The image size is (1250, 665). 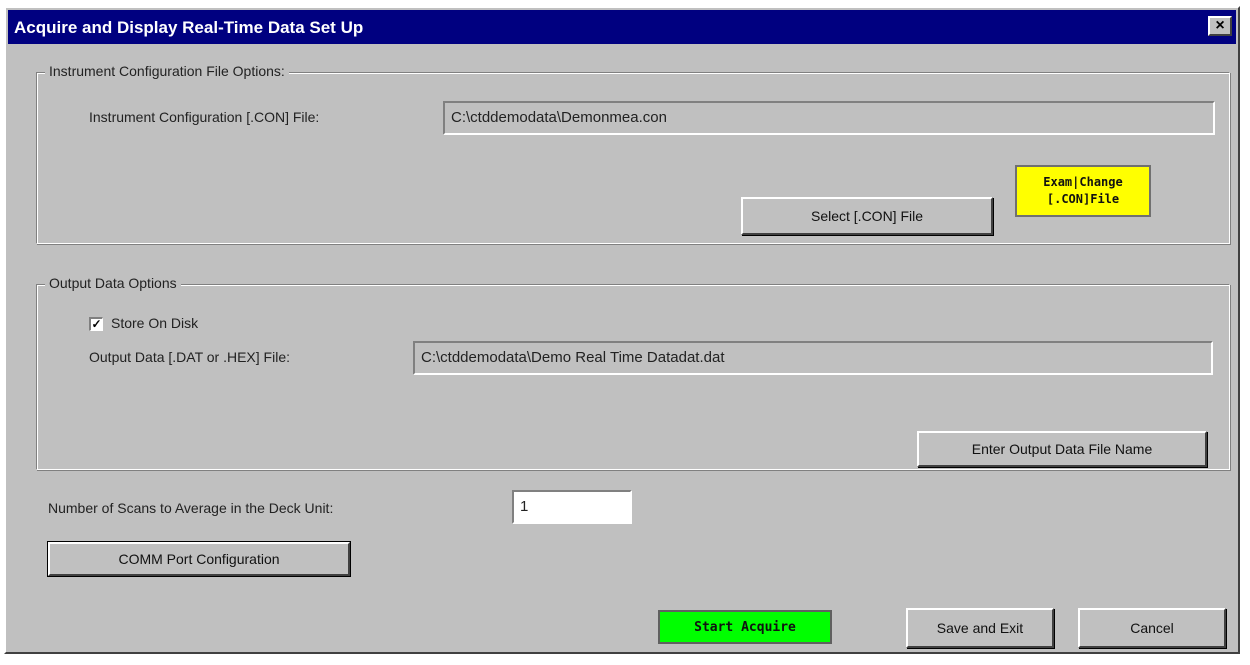 What do you see at coordinates (980, 628) in the screenshot?
I see `save-and-exit-button: Save and Exit` at bounding box center [980, 628].